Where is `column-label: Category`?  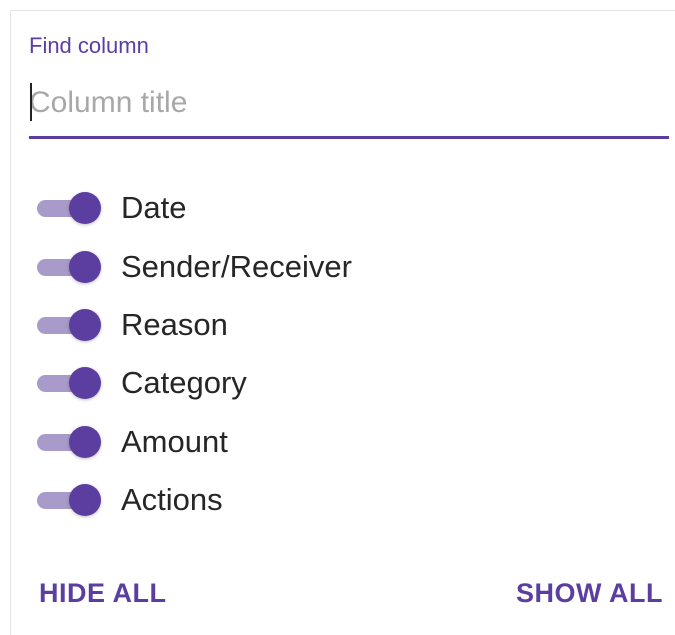
column-label: Category is located at coordinates (184, 383).